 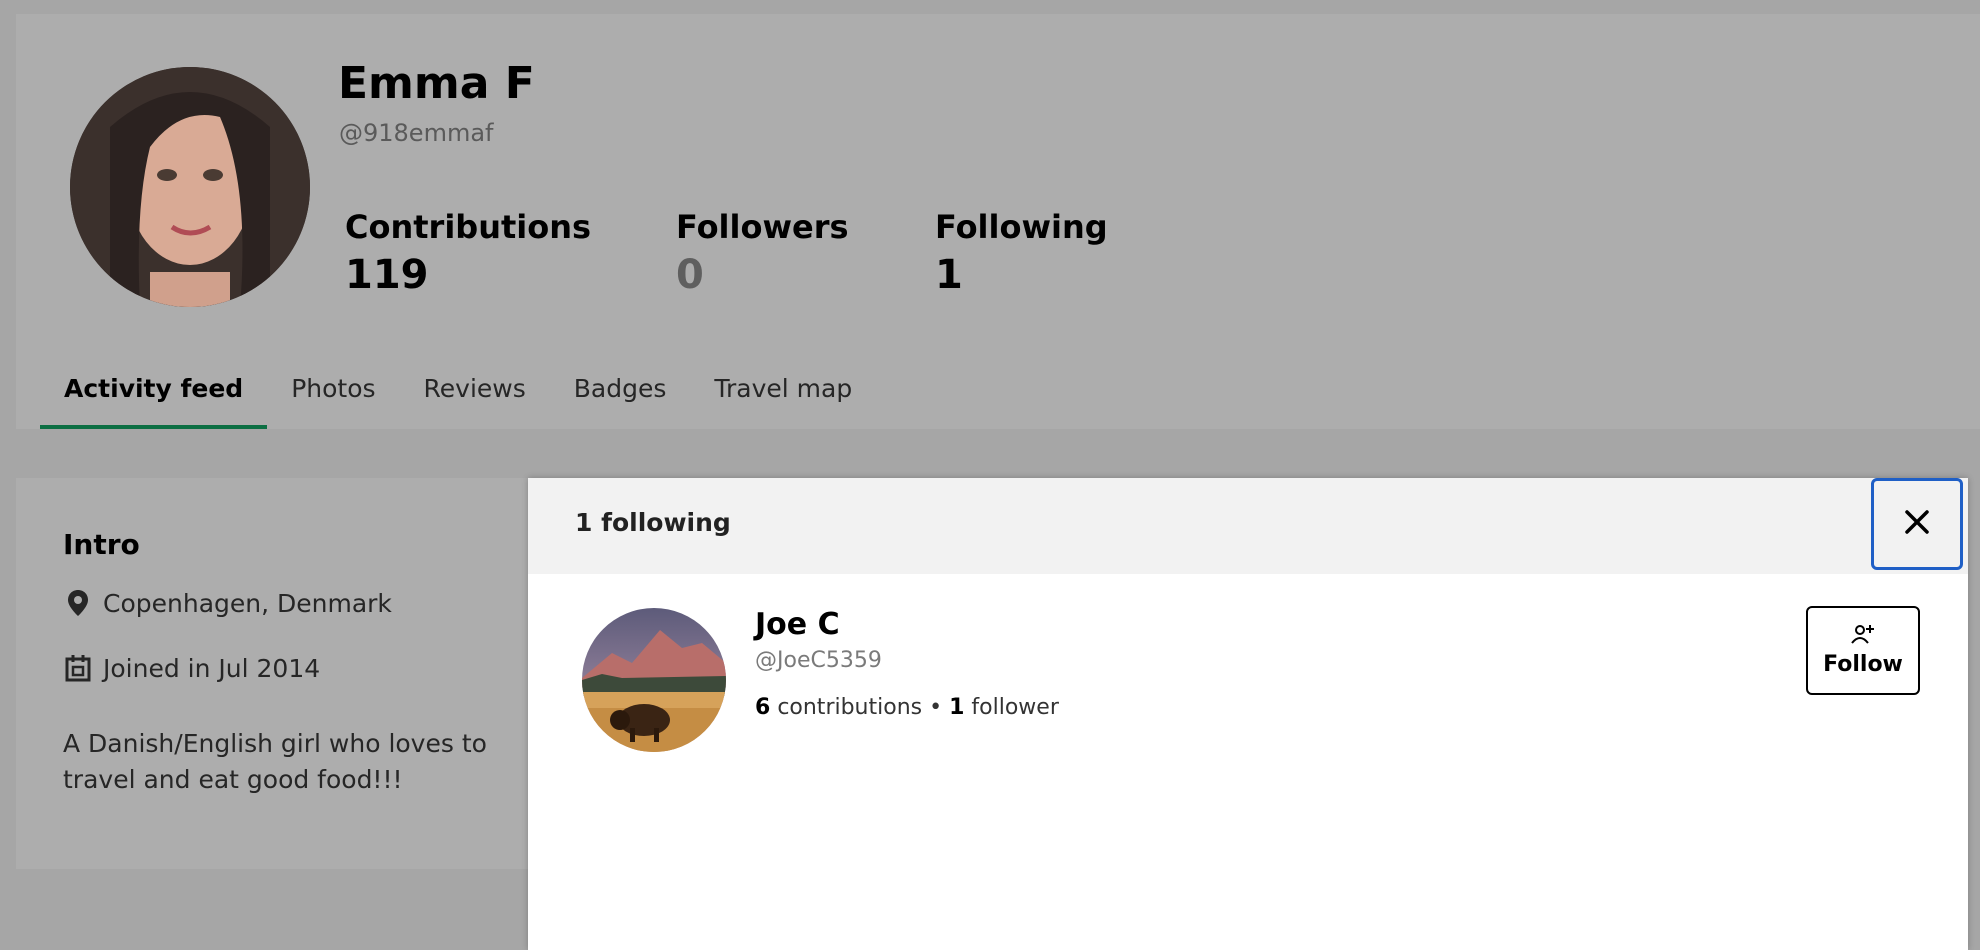 What do you see at coordinates (468, 227) in the screenshot?
I see `stat-label: Contributions` at bounding box center [468, 227].